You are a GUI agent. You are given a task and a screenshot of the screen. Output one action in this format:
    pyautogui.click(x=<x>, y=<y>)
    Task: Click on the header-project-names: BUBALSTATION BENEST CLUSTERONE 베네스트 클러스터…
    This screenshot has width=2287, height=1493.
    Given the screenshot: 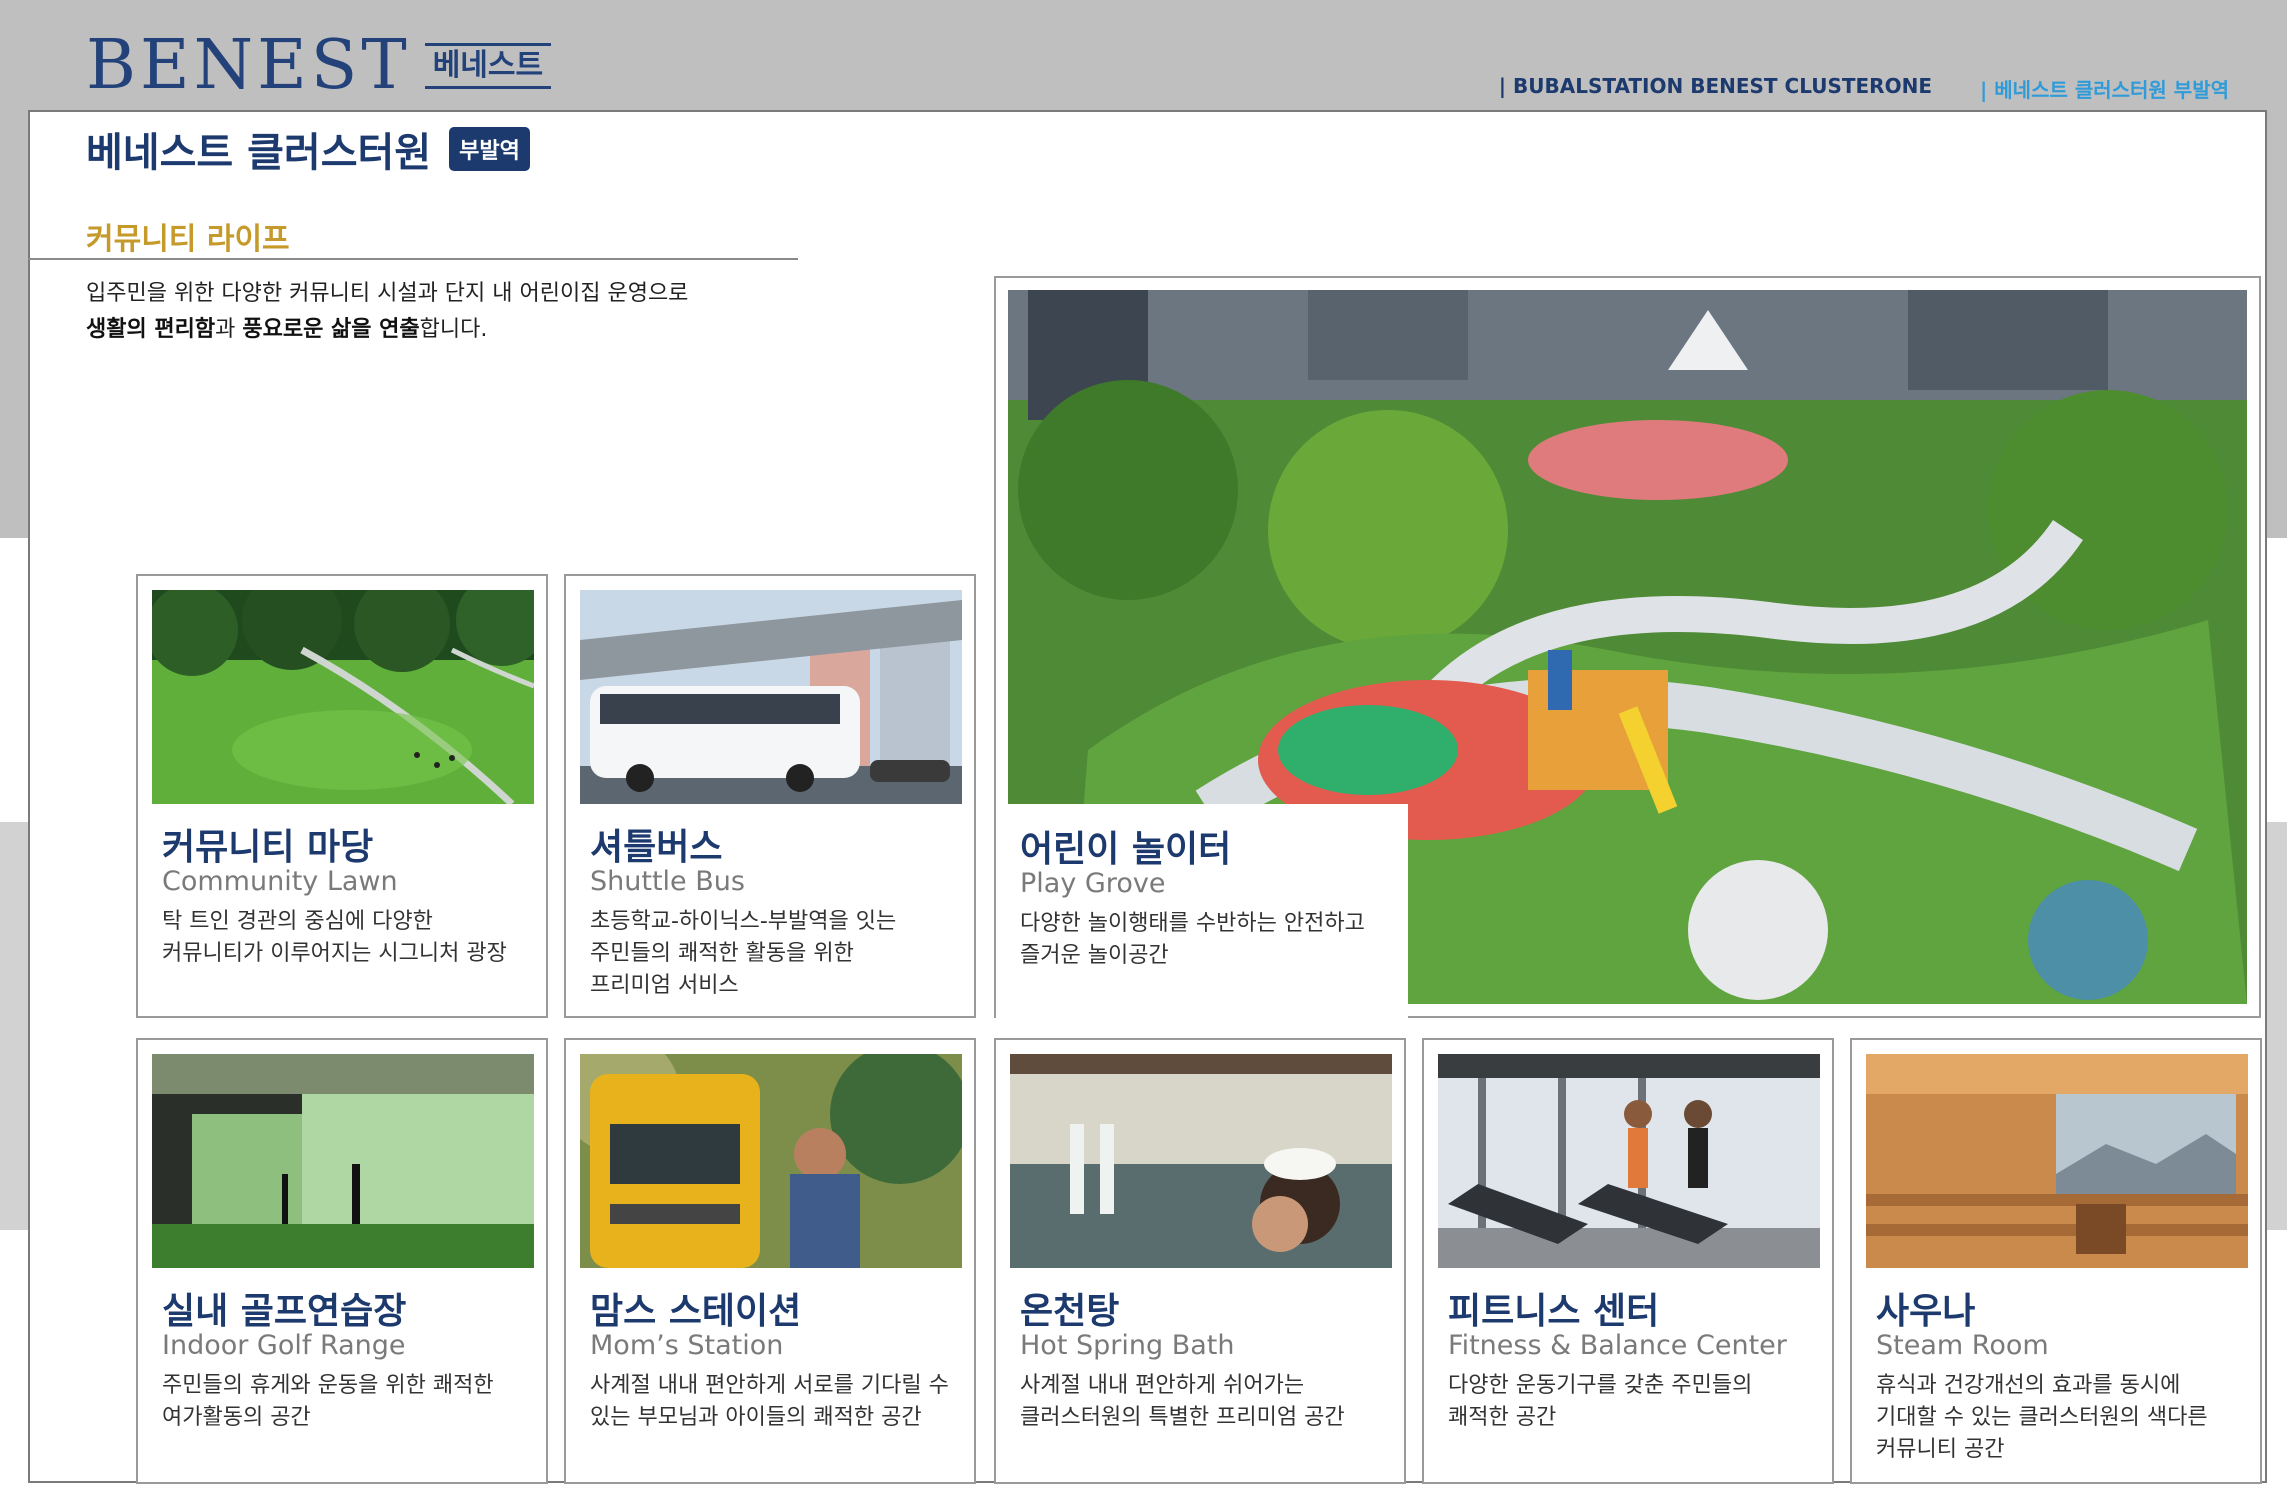 What is the action you would take?
    pyautogui.click(x=1864, y=88)
    